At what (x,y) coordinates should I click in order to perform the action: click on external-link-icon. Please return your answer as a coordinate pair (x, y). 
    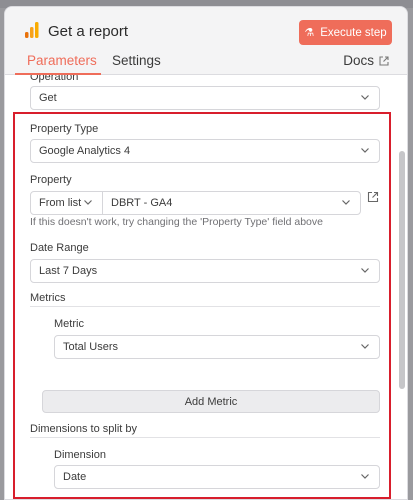
    Looking at the image, I should click on (384, 60).